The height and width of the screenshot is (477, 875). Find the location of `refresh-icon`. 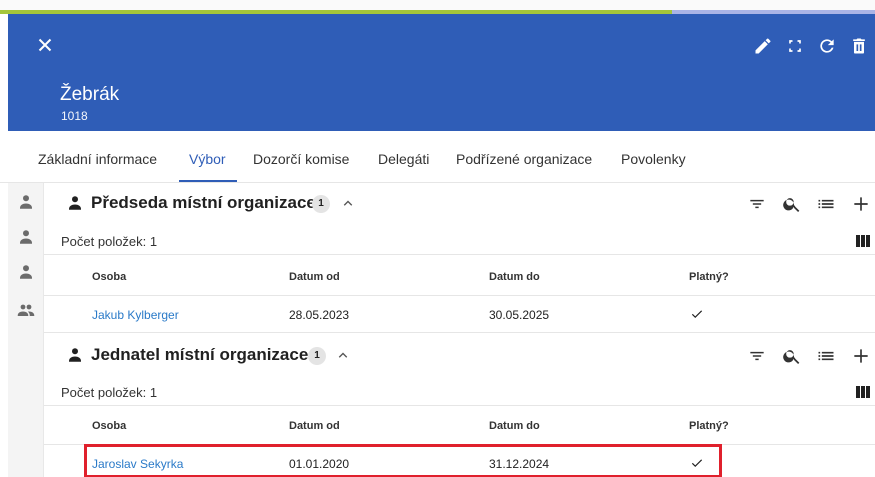

refresh-icon is located at coordinates (827, 46).